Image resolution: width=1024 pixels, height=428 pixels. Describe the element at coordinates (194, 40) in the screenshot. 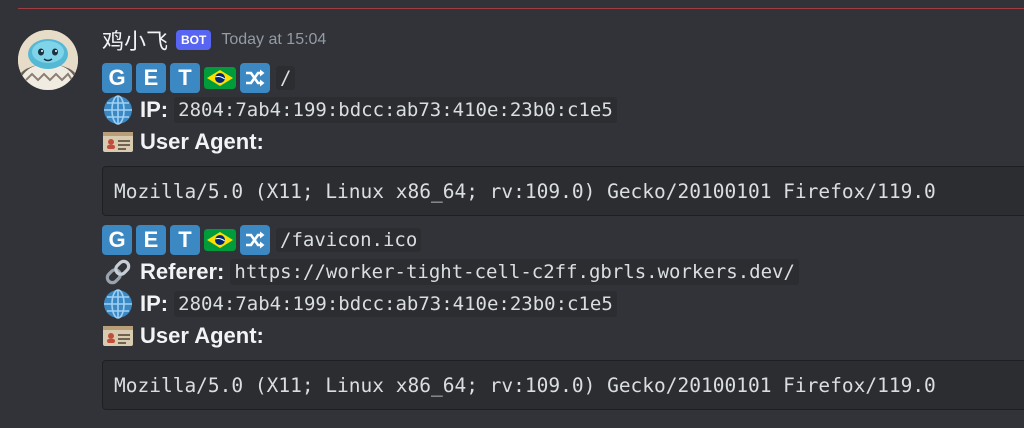

I see `bot-badge: BOT` at that location.